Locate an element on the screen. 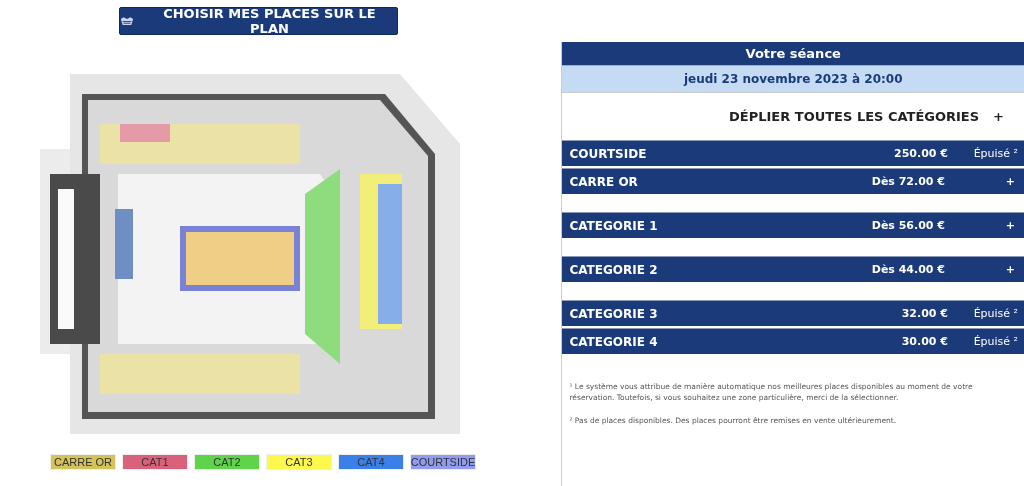 The image size is (1024, 486). category-price: Dès 56.00 € is located at coordinates (907, 225).